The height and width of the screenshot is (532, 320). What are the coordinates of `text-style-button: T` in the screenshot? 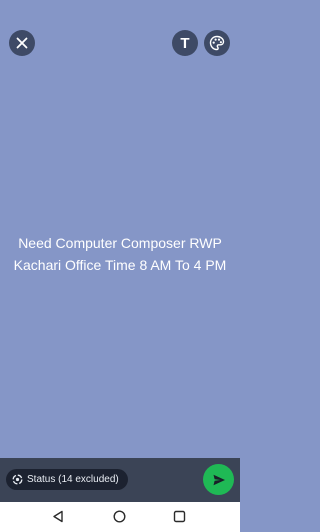 It's located at (185, 43).